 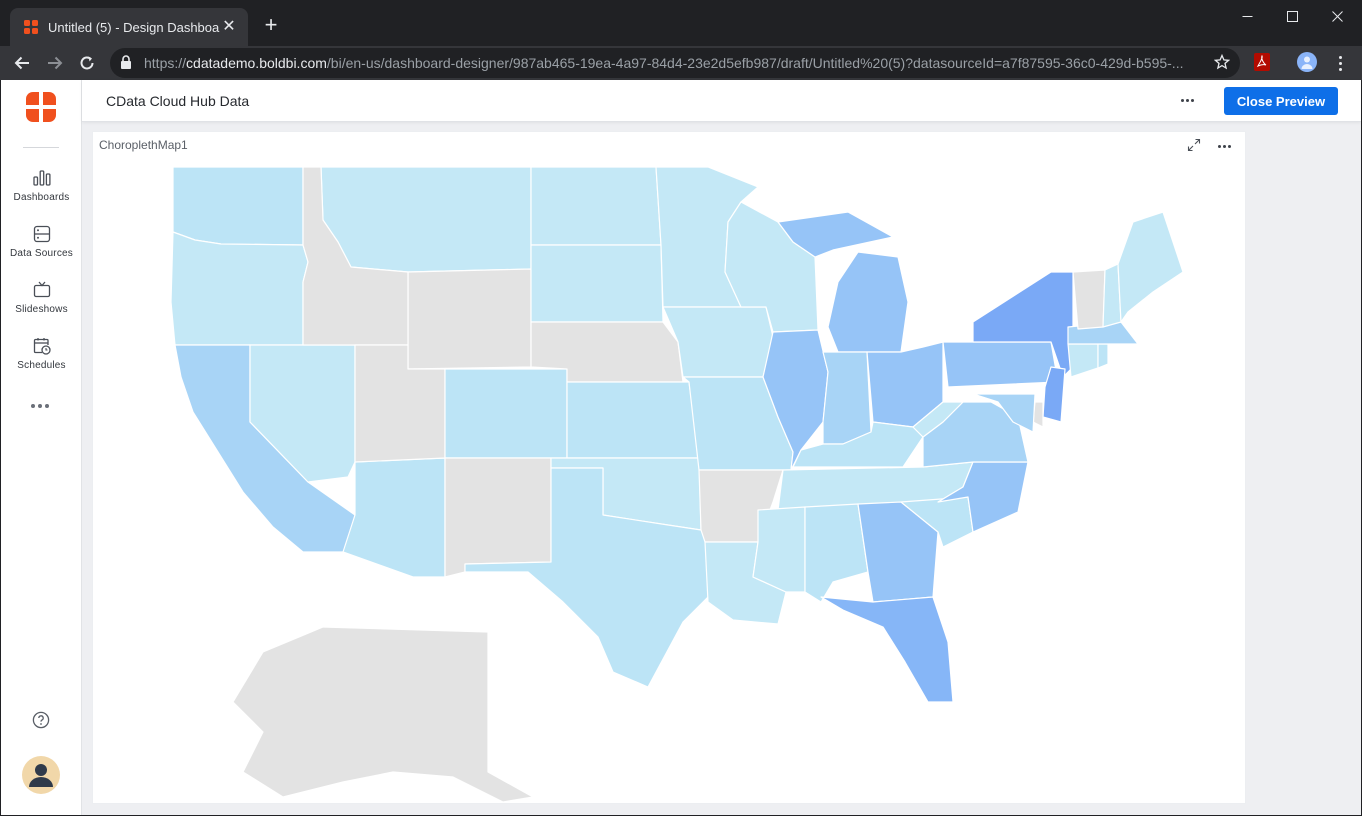 What do you see at coordinates (887, 649) in the screenshot?
I see `state-fl` at bounding box center [887, 649].